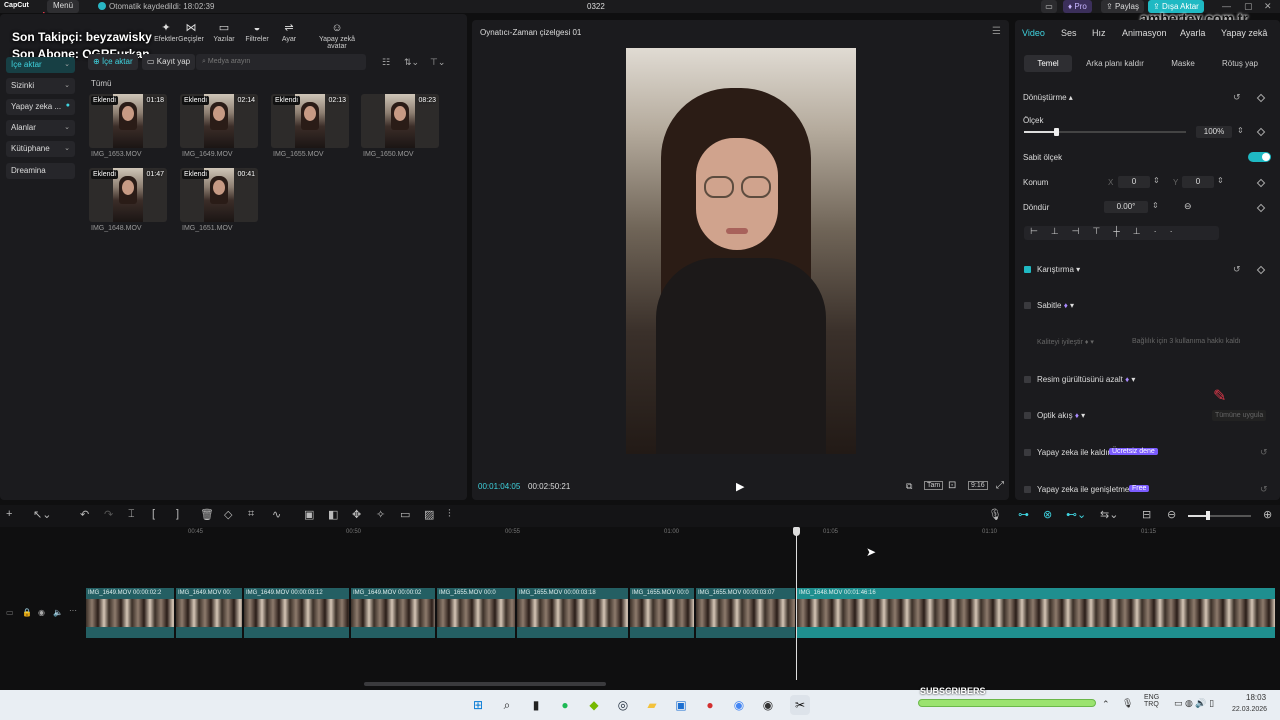 The height and width of the screenshot is (720, 1280). What do you see at coordinates (27, 612) in the screenshot?
I see `lock-icon: 🔒` at bounding box center [27, 612].